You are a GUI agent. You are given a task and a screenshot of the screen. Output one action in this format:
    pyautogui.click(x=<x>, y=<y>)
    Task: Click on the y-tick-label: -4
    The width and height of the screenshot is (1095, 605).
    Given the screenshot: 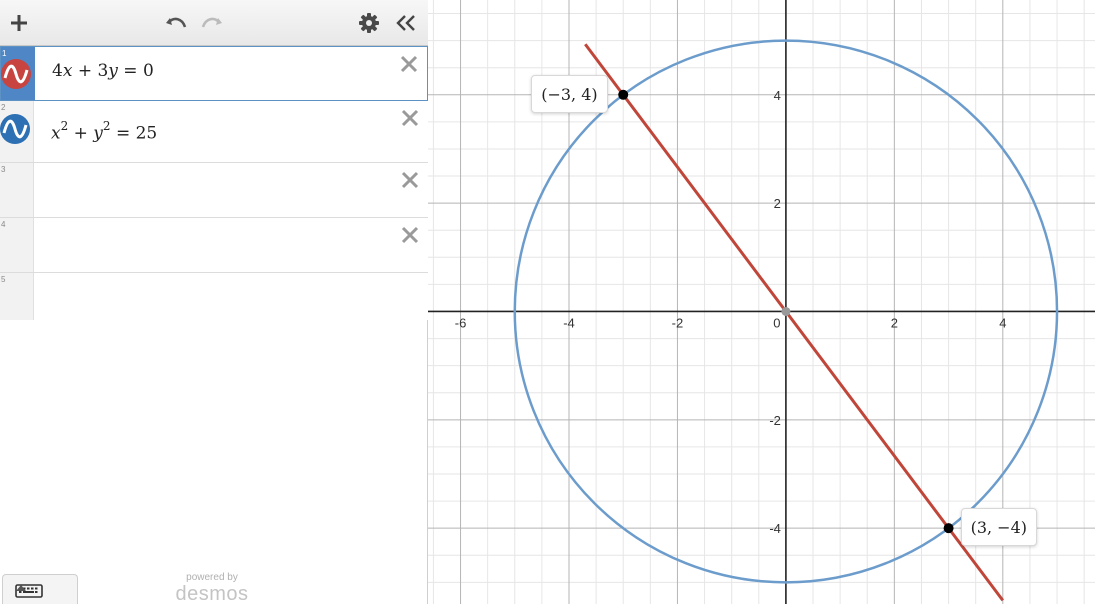 What is the action you would take?
    pyautogui.click(x=775, y=528)
    